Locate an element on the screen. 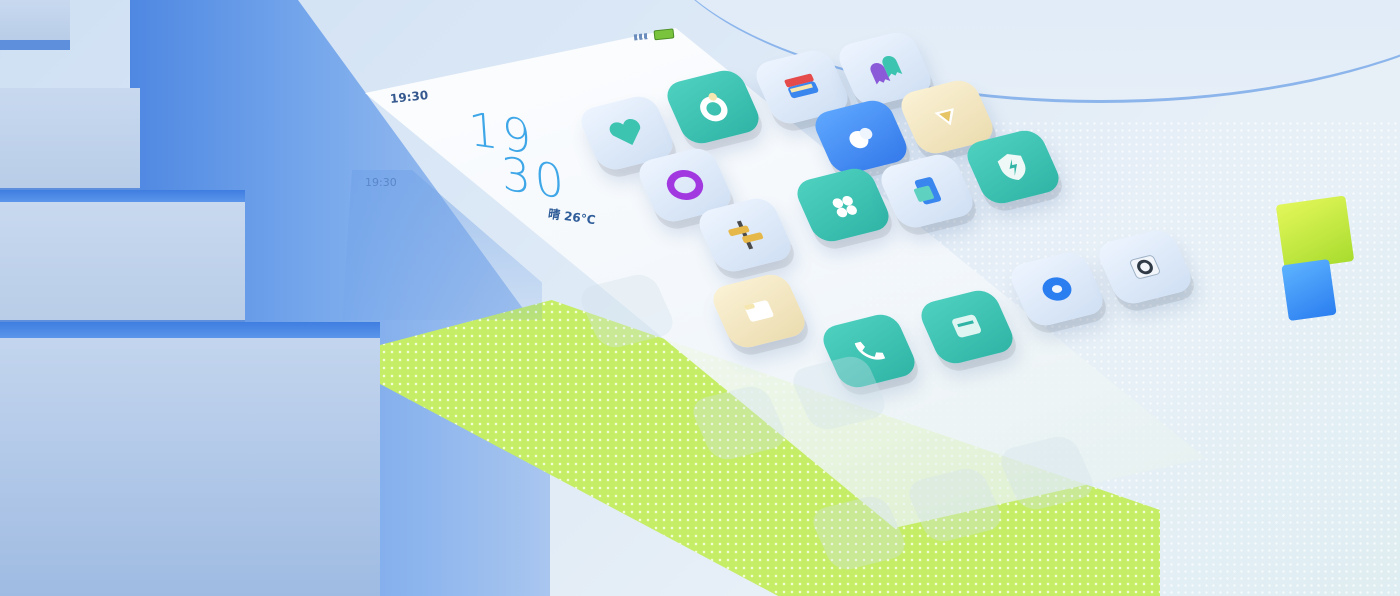  heart-icon is located at coordinates (625, 132).